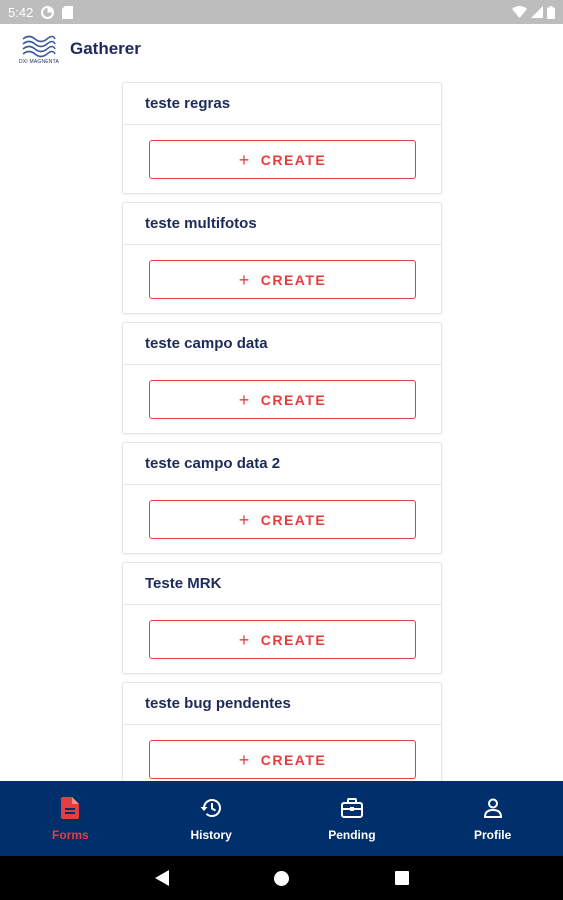 Image resolution: width=563 pixels, height=900 pixels. What do you see at coordinates (282, 618) in the screenshot?
I see `form-card: Teste MRK + CREATE` at bounding box center [282, 618].